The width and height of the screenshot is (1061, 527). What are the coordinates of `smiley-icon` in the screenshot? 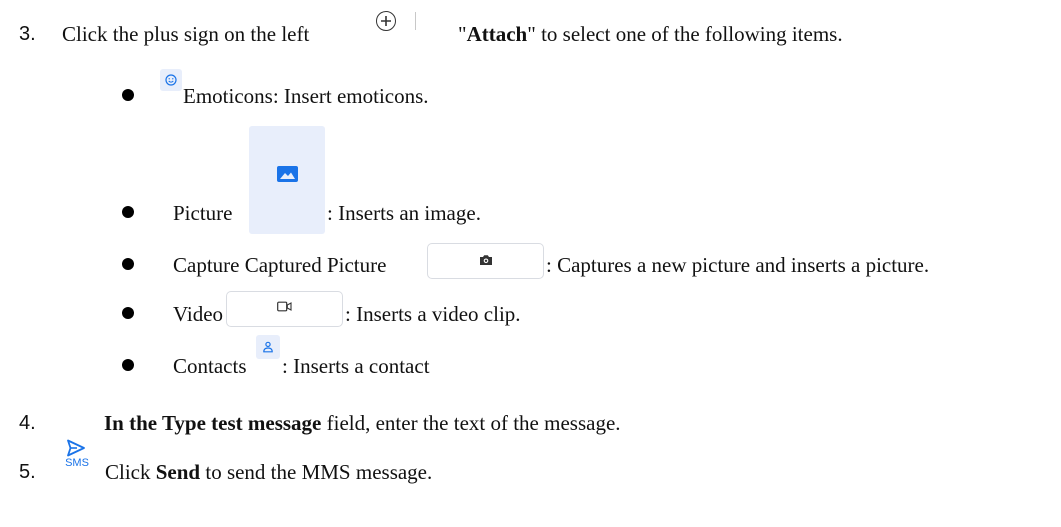 It's located at (171, 80).